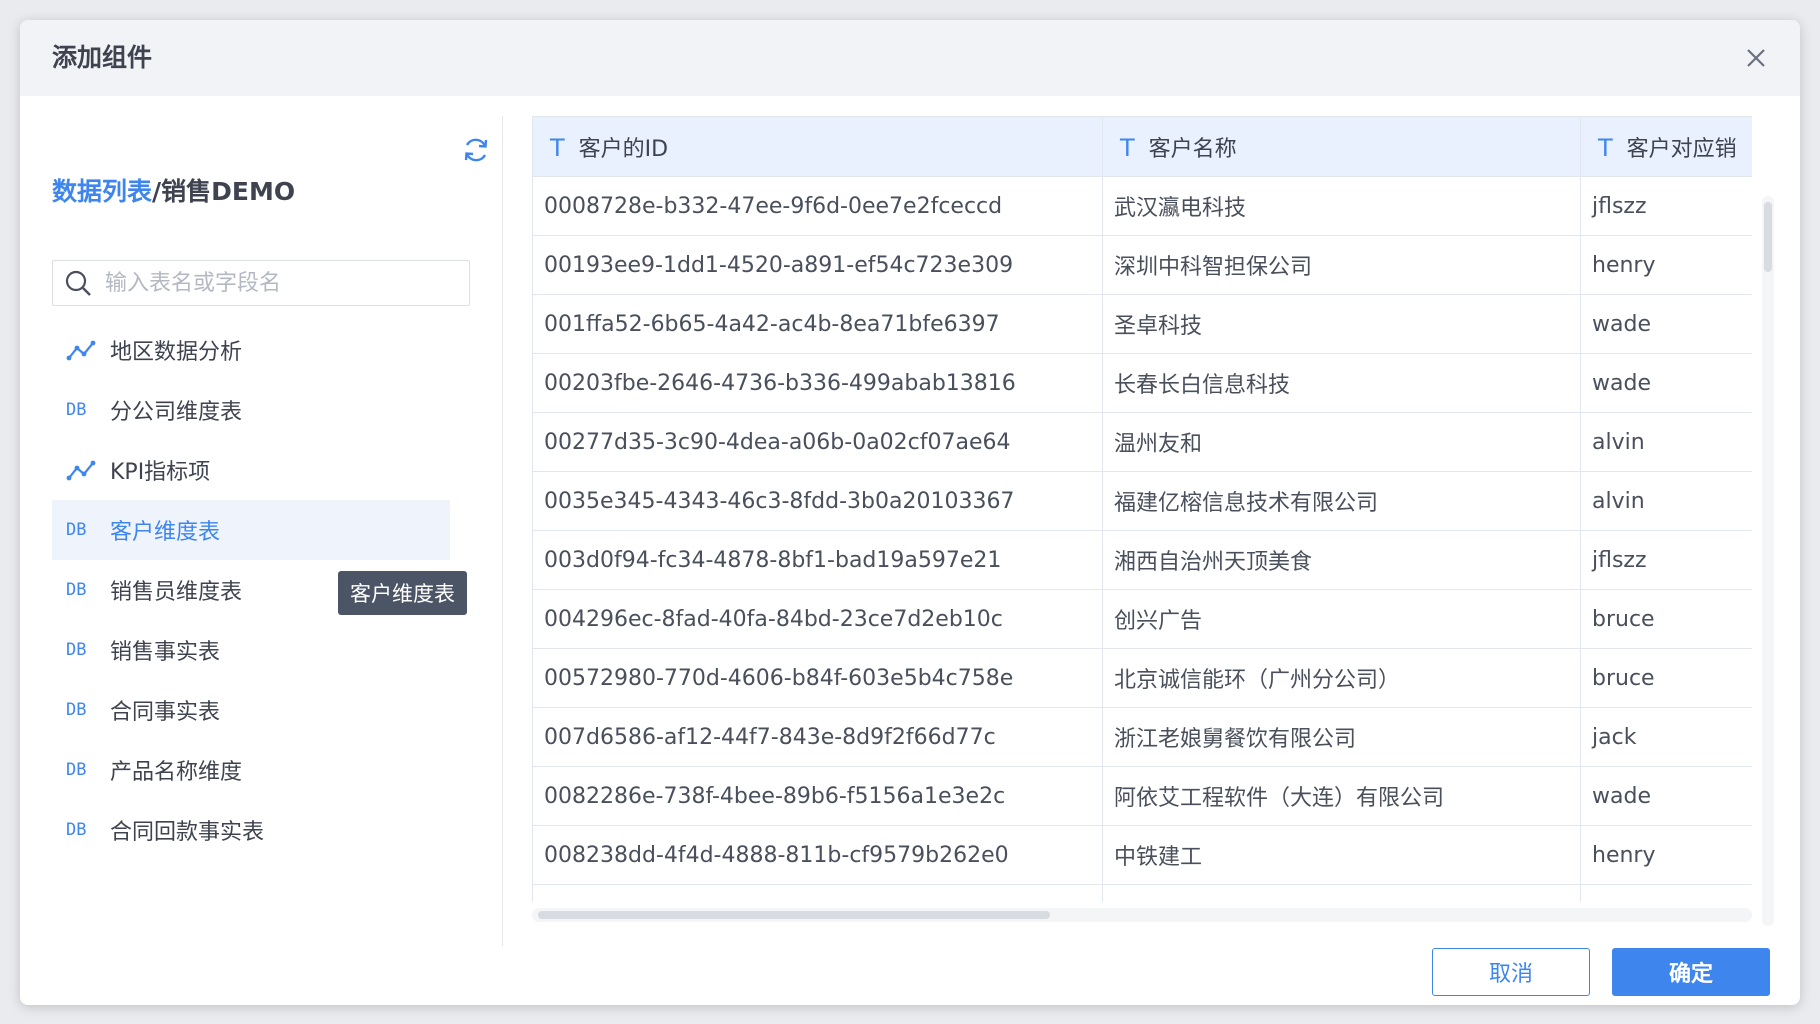  Describe the element at coordinates (402, 593) in the screenshot. I see `tooltip: 客户维度表` at that location.